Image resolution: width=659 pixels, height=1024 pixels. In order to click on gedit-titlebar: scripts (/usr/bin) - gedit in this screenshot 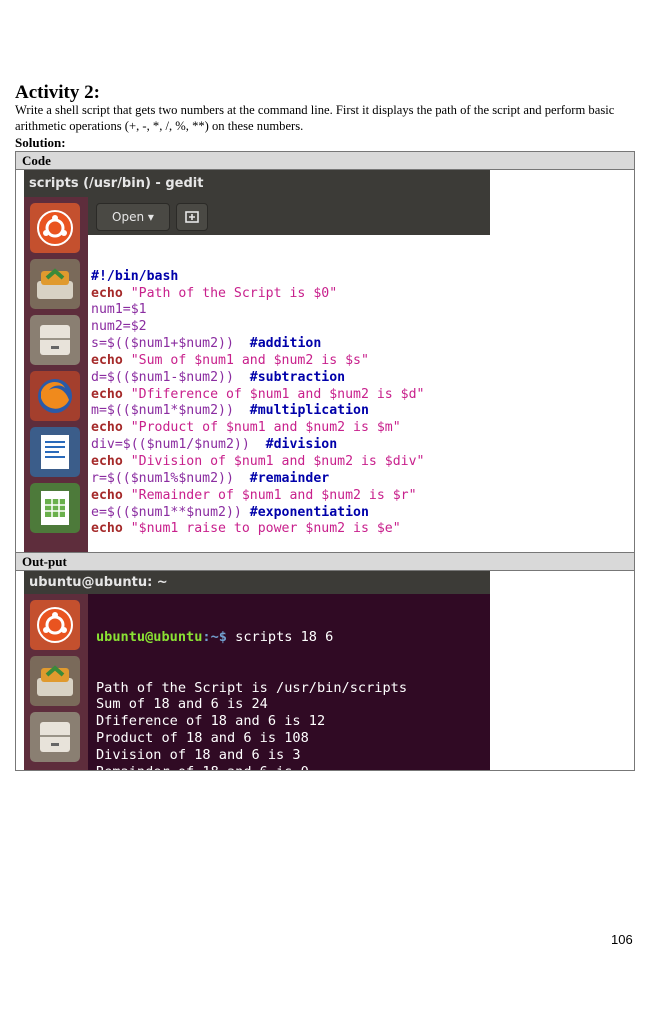, I will do `click(257, 183)`.